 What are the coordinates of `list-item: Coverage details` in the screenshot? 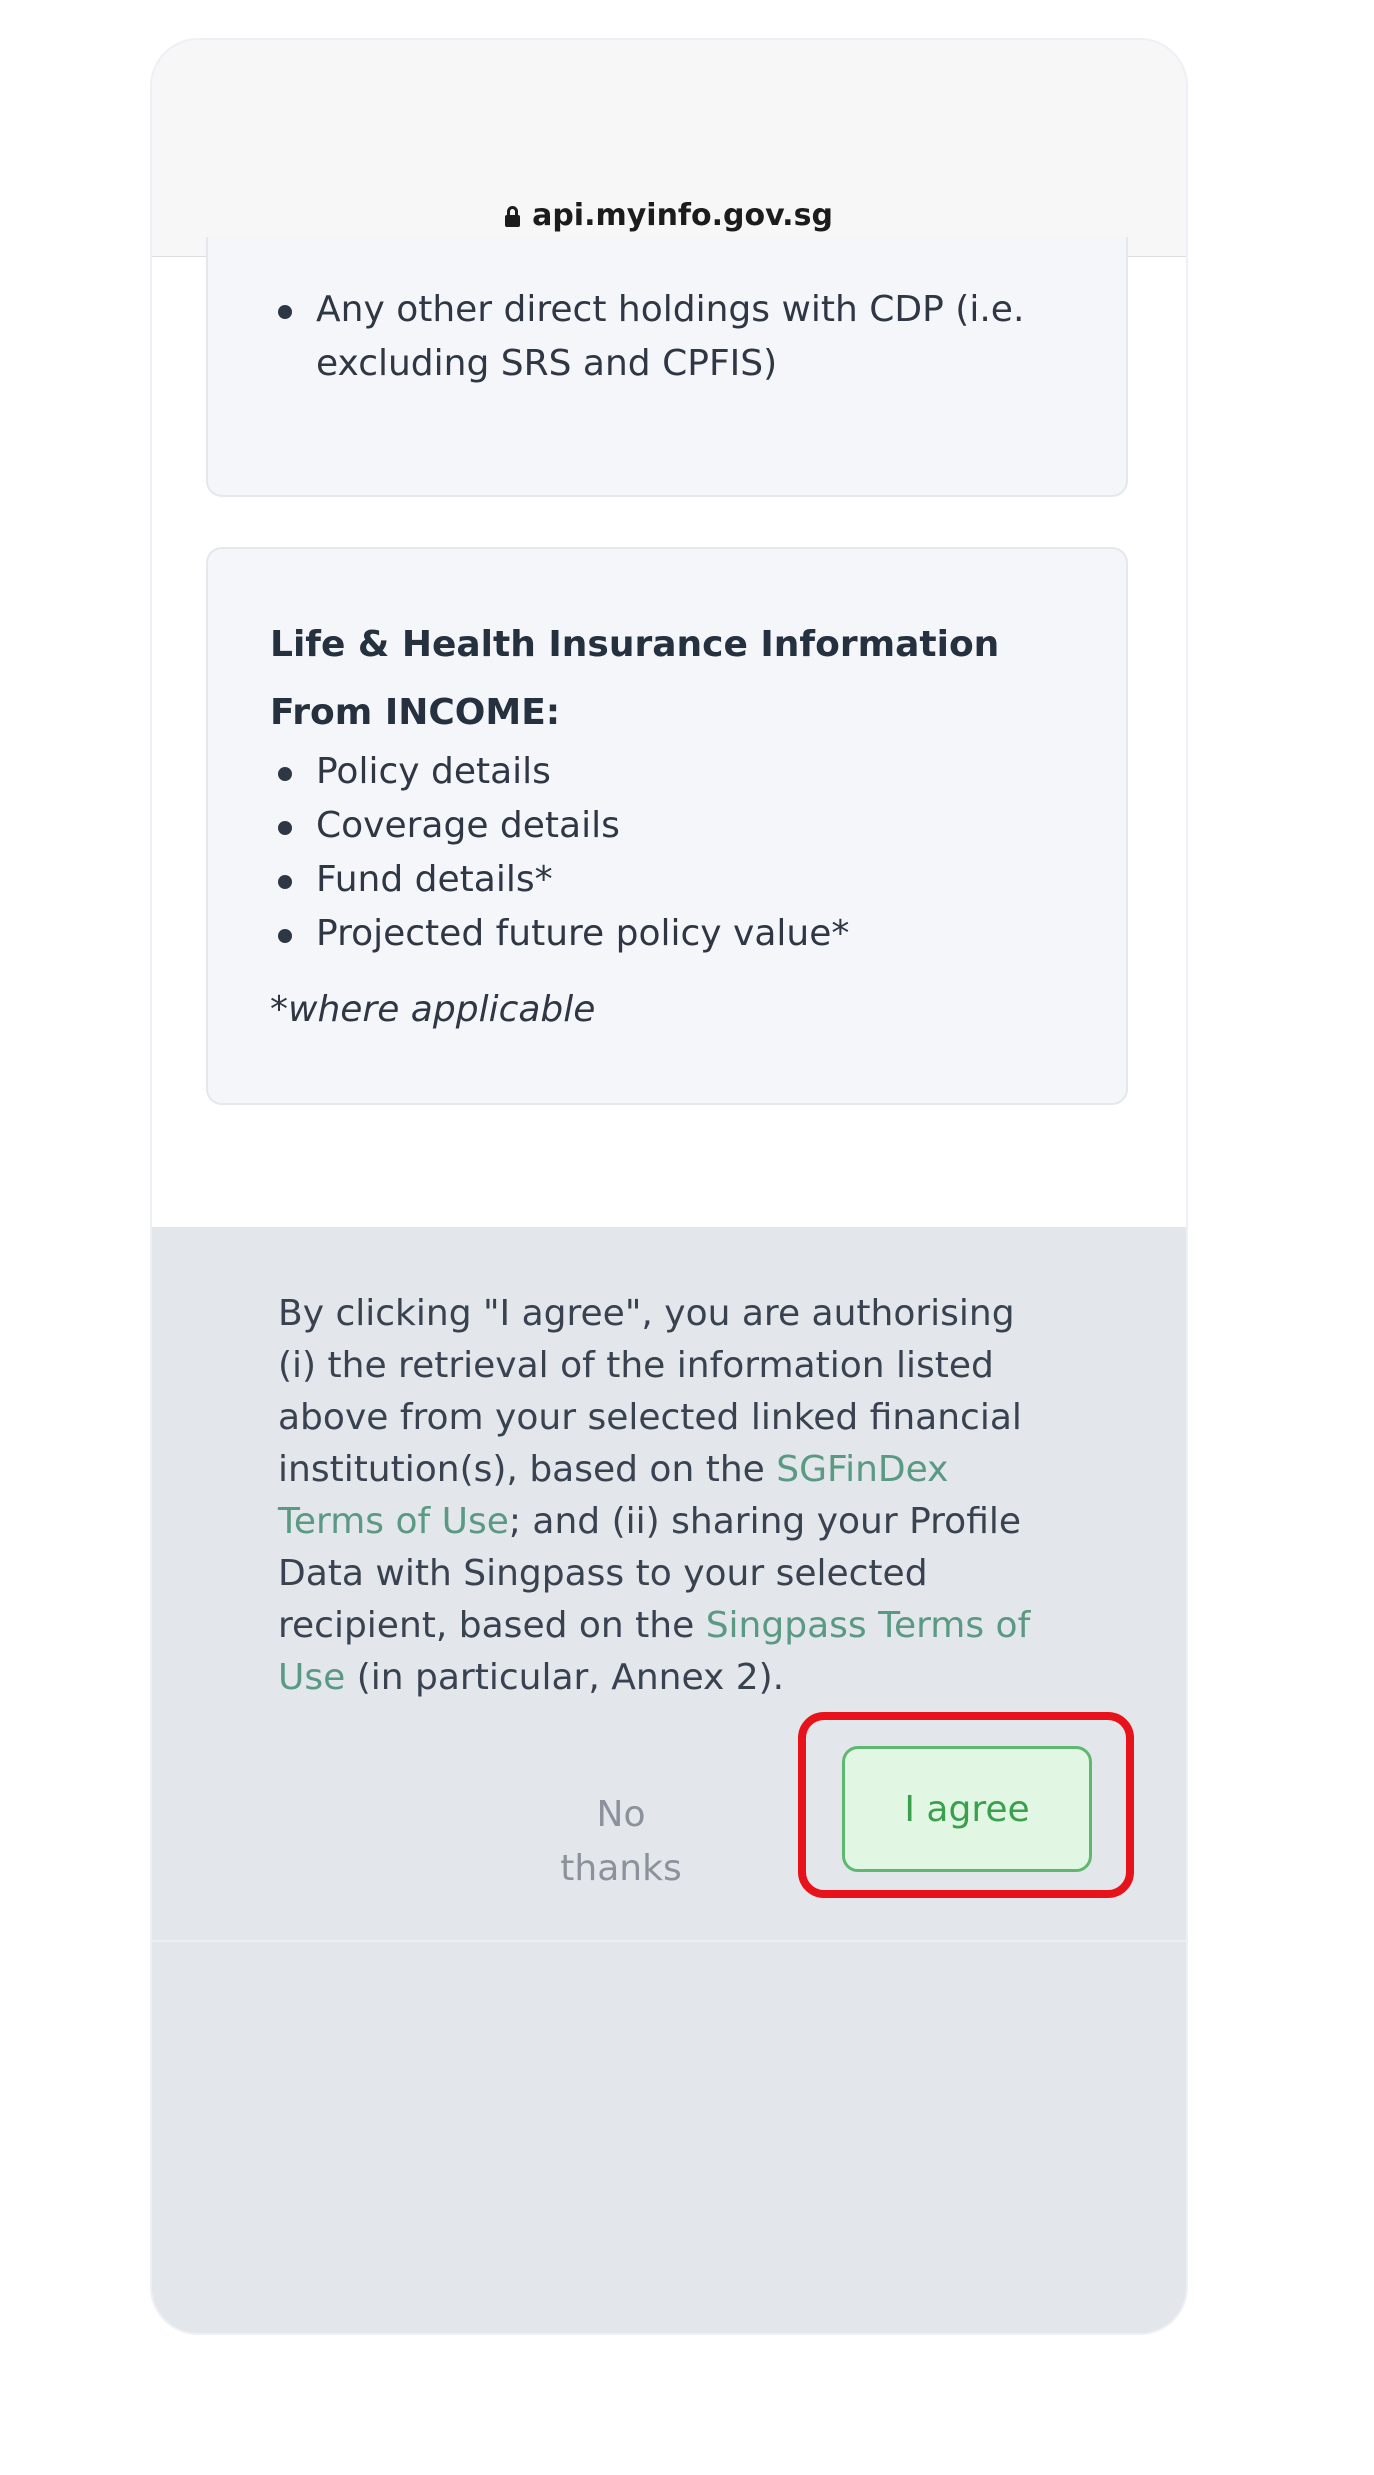 It's located at (668, 826).